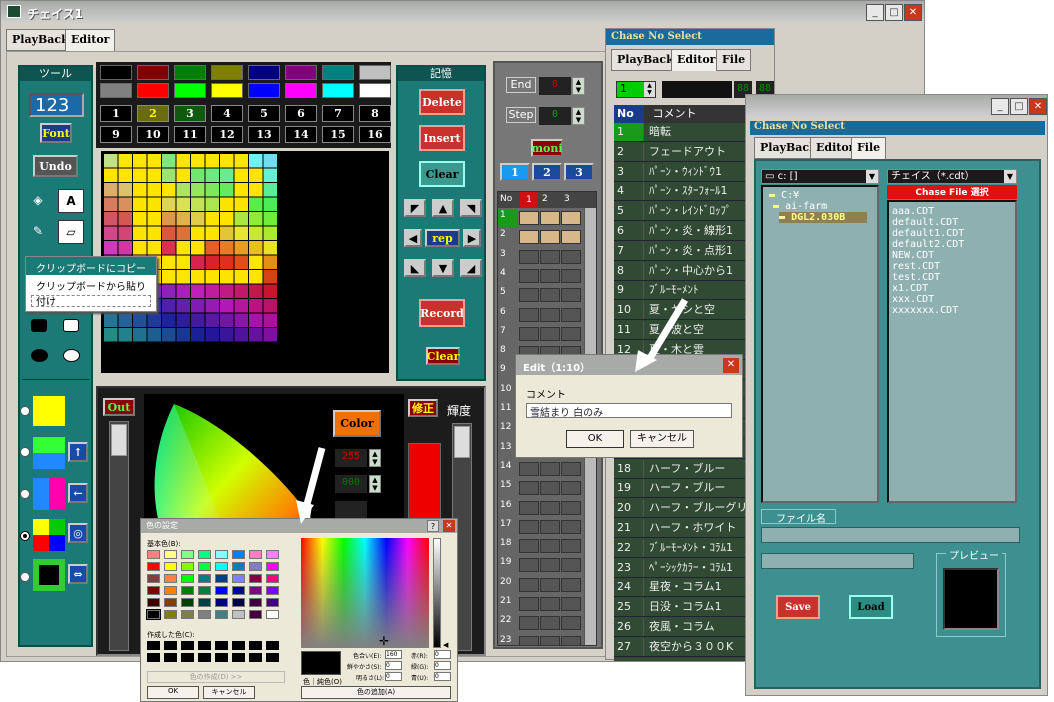 This screenshot has height=702, width=1054. What do you see at coordinates (49, 494) in the screenshot?
I see `pattern-split-v` at bounding box center [49, 494].